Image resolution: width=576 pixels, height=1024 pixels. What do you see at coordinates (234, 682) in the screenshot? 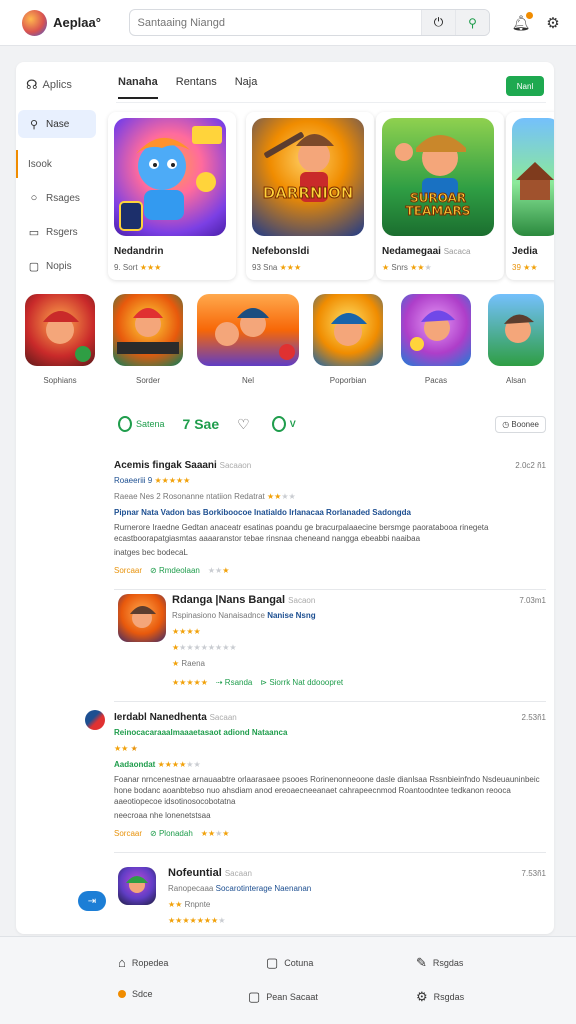
I see `reply-link: ⇢ Rsanda` at bounding box center [234, 682].